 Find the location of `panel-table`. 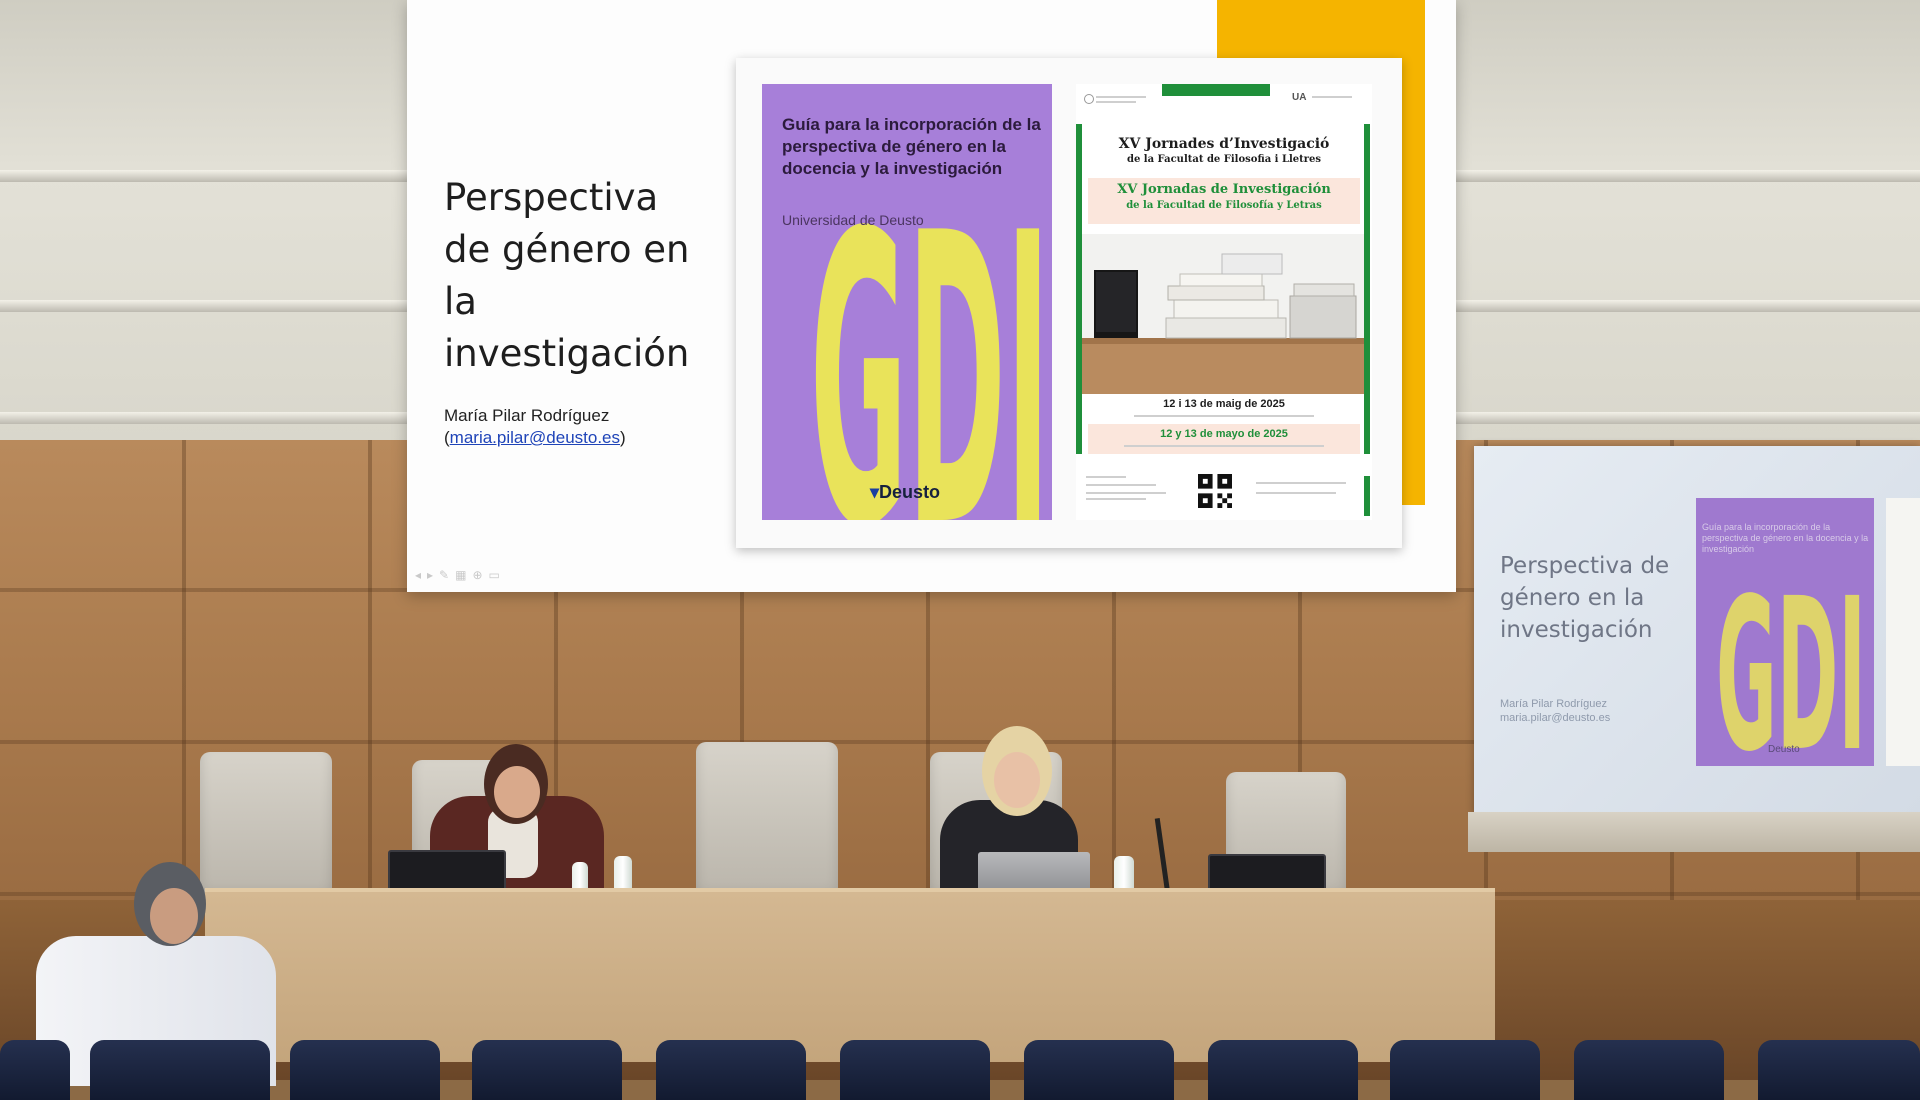

panel-table is located at coordinates (850, 975).